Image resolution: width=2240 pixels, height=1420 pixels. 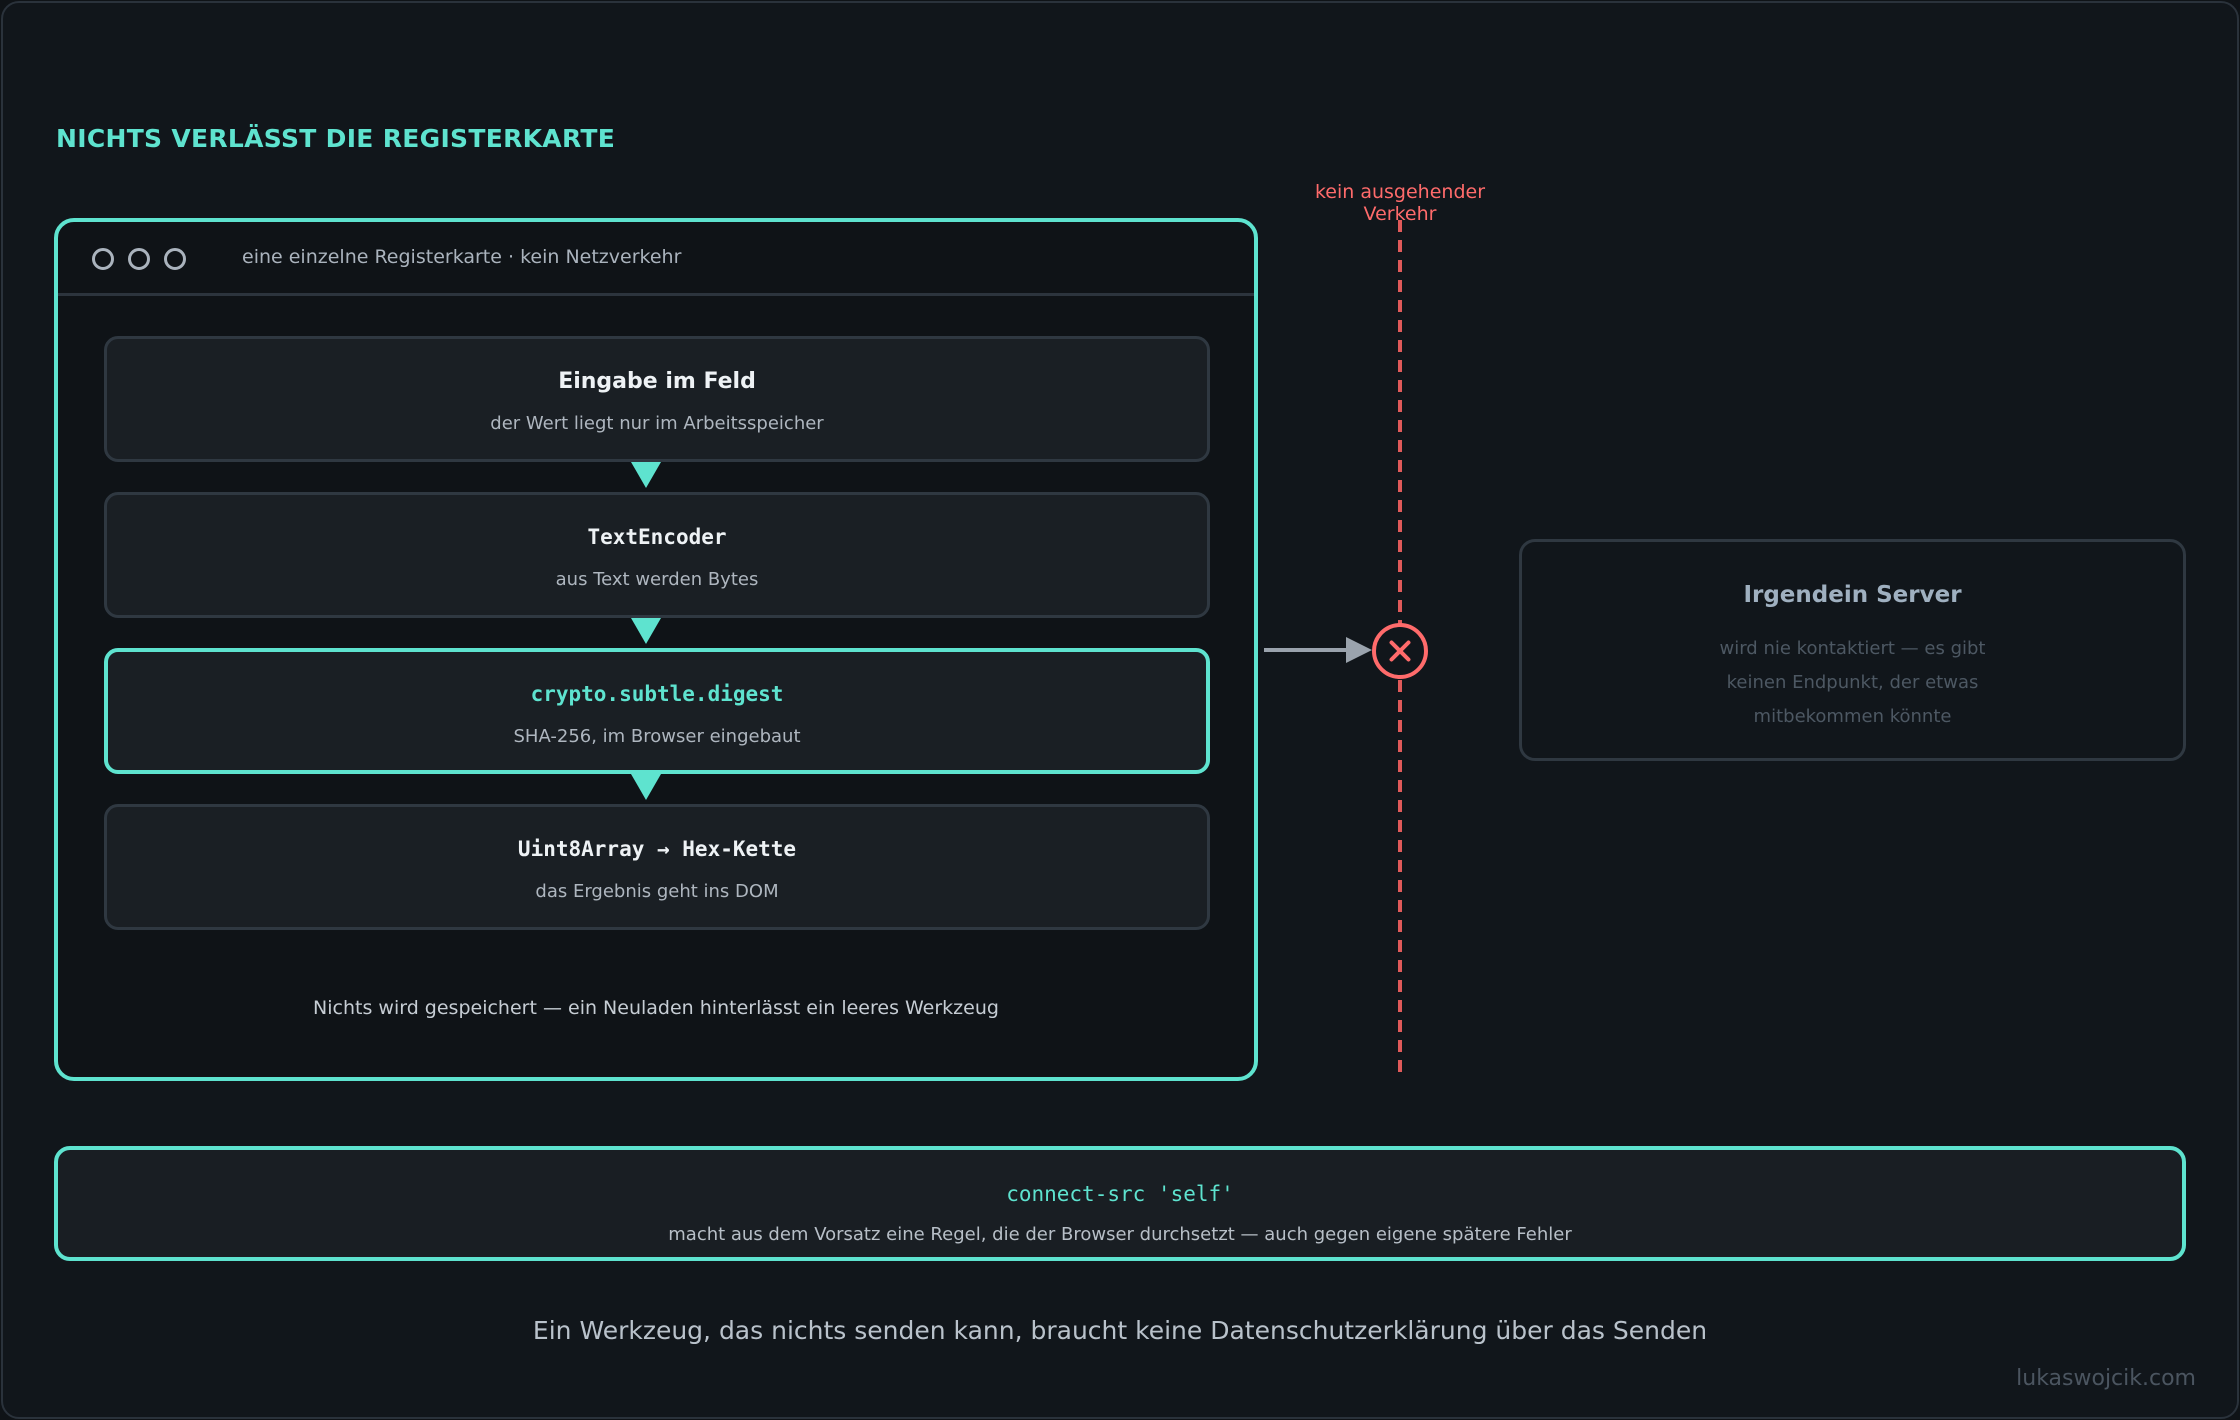 What do you see at coordinates (657, 579) in the screenshot?
I see `step-subtitle: aus Text werden Bytes` at bounding box center [657, 579].